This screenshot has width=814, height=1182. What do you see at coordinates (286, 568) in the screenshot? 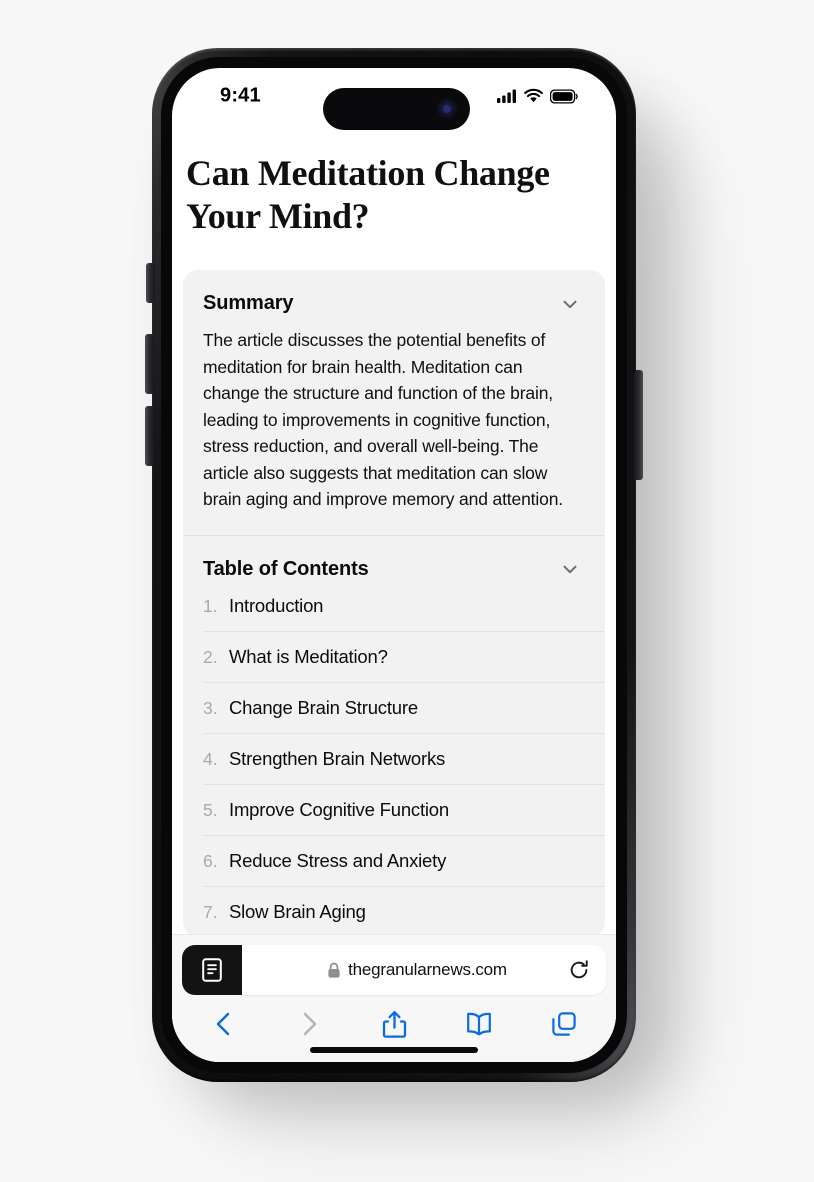
I see `toc-title: Table of Contents` at bounding box center [286, 568].